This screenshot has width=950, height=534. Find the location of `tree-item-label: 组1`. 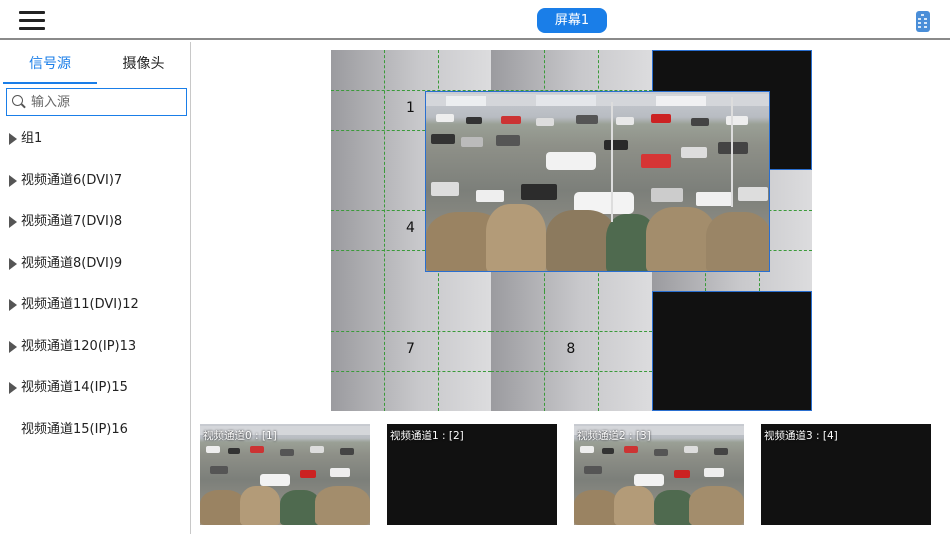

tree-item-label: 组1 is located at coordinates (32, 138).